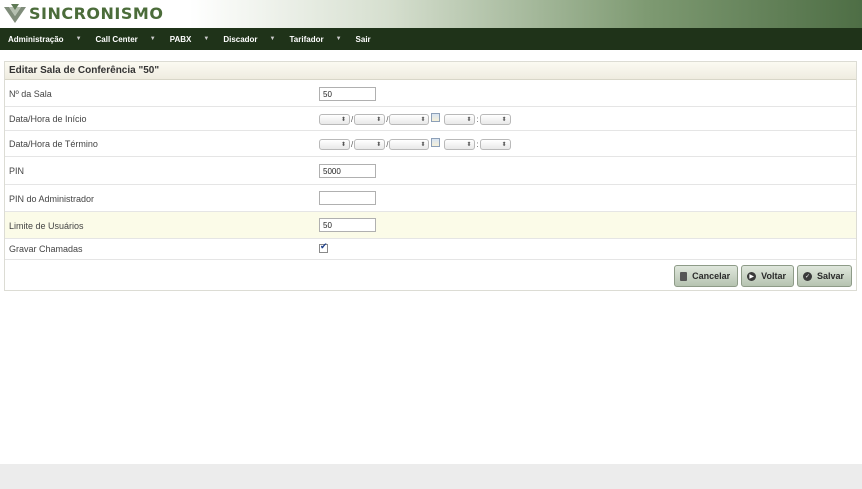  I want to click on back-button-label: Voltar, so click(773, 276).